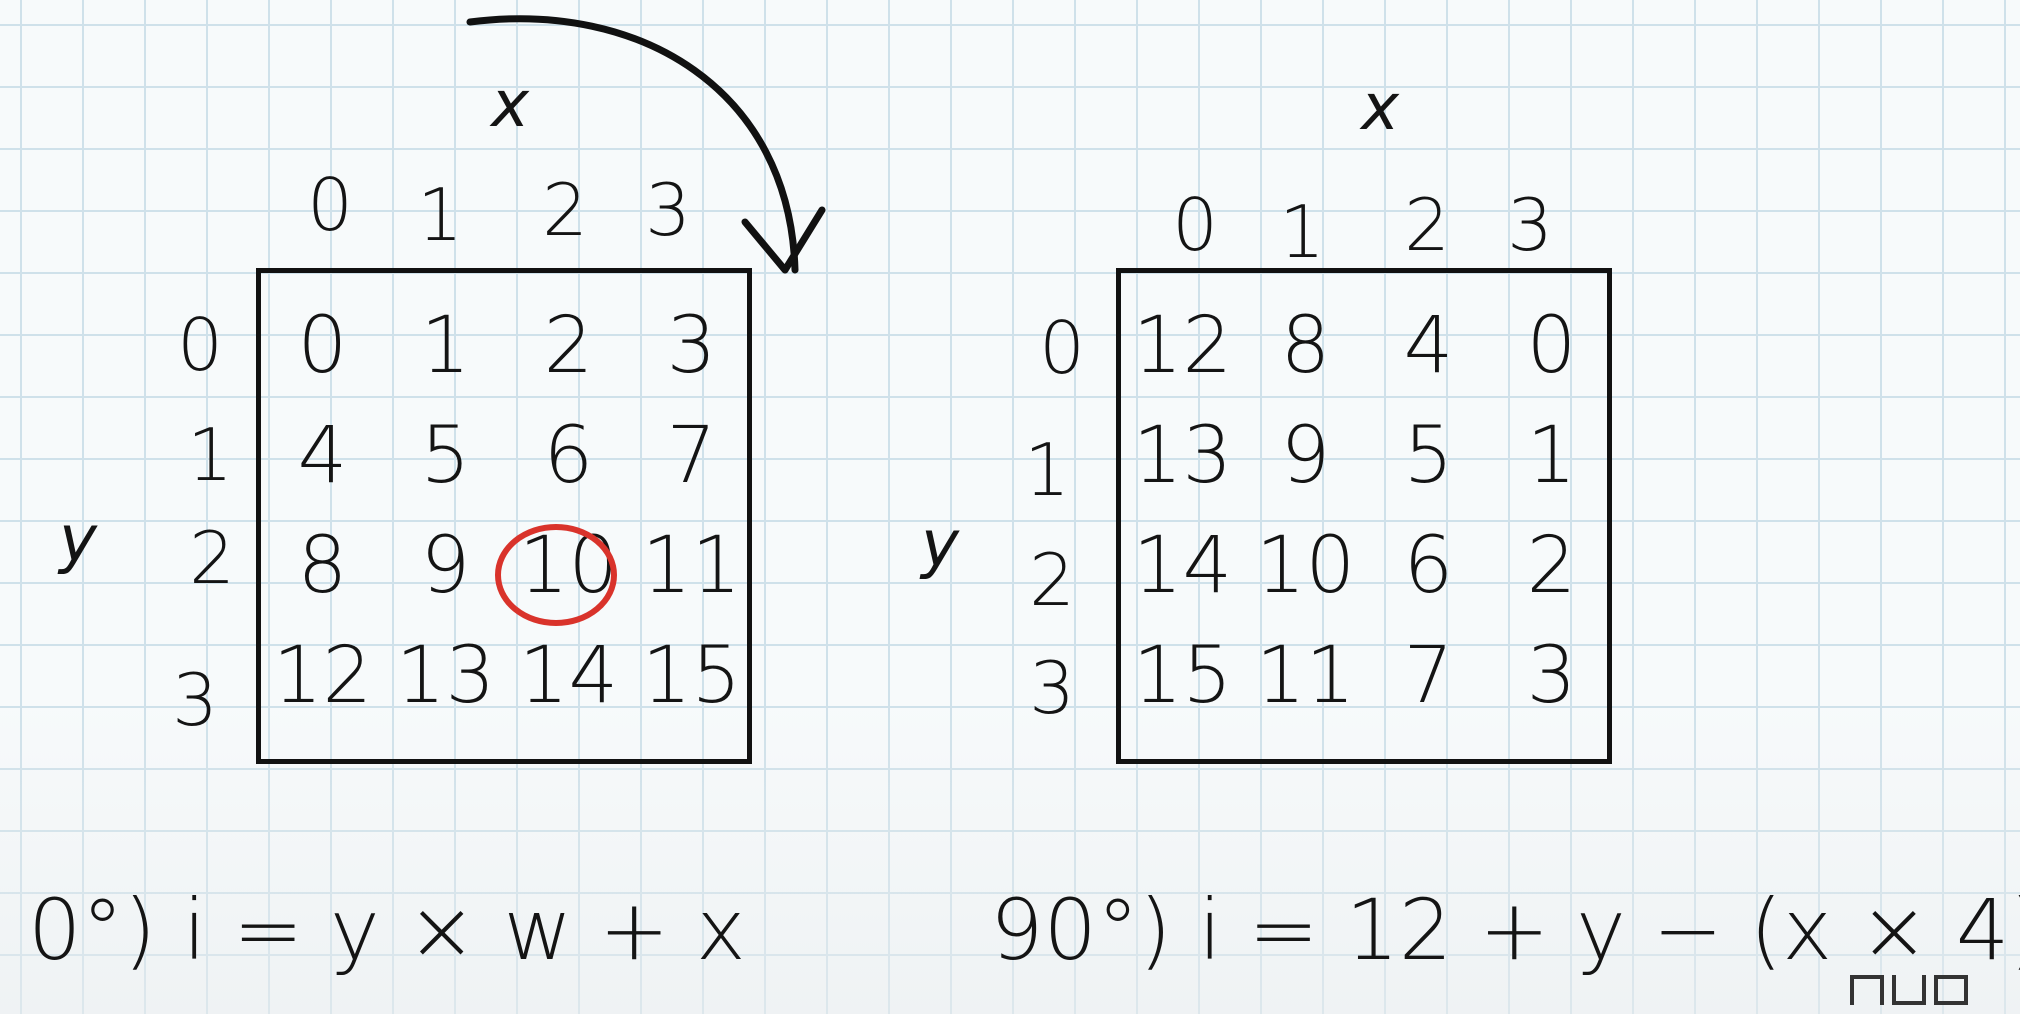 Image resolution: width=2020 pixels, height=1014 pixels. Describe the element at coordinates (632, 144) in the screenshot. I see `rotation-arrow-curve` at that location.